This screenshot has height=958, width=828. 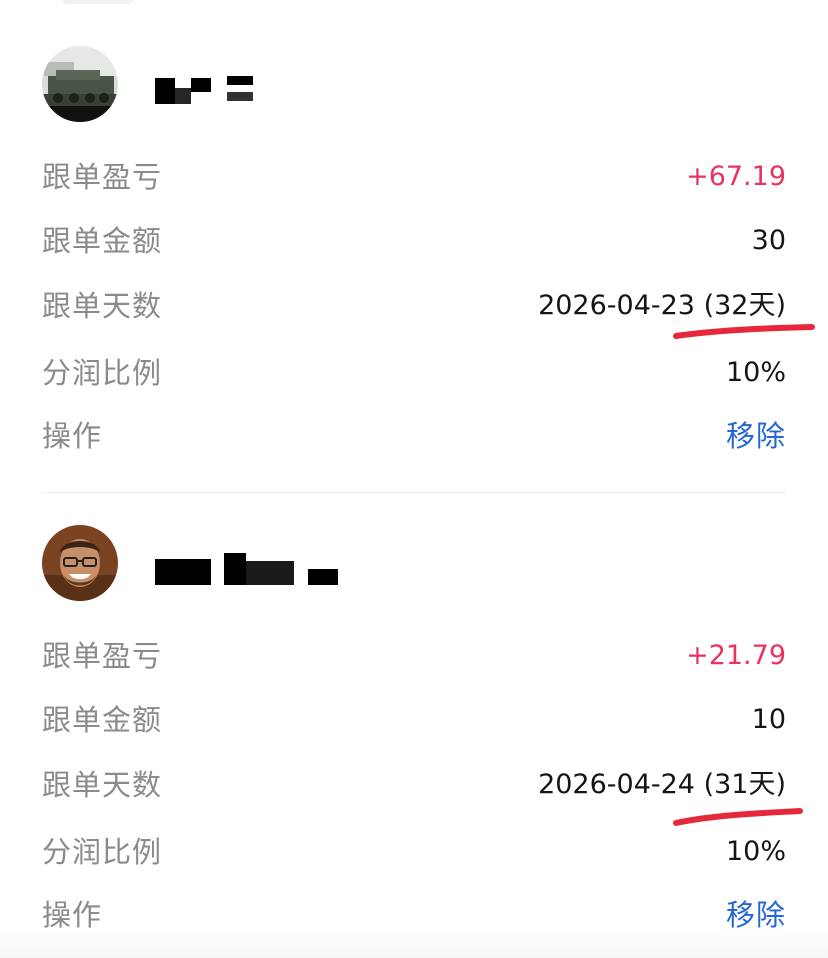 I want to click on copy-days-value: 2026-04-24 (31天), so click(x=662, y=784).